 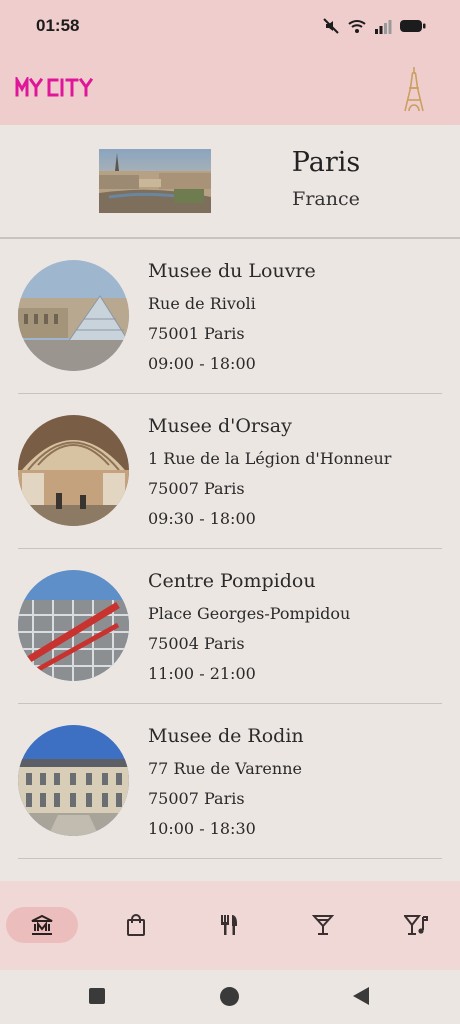 I want to click on battery-icon, so click(x=413, y=26).